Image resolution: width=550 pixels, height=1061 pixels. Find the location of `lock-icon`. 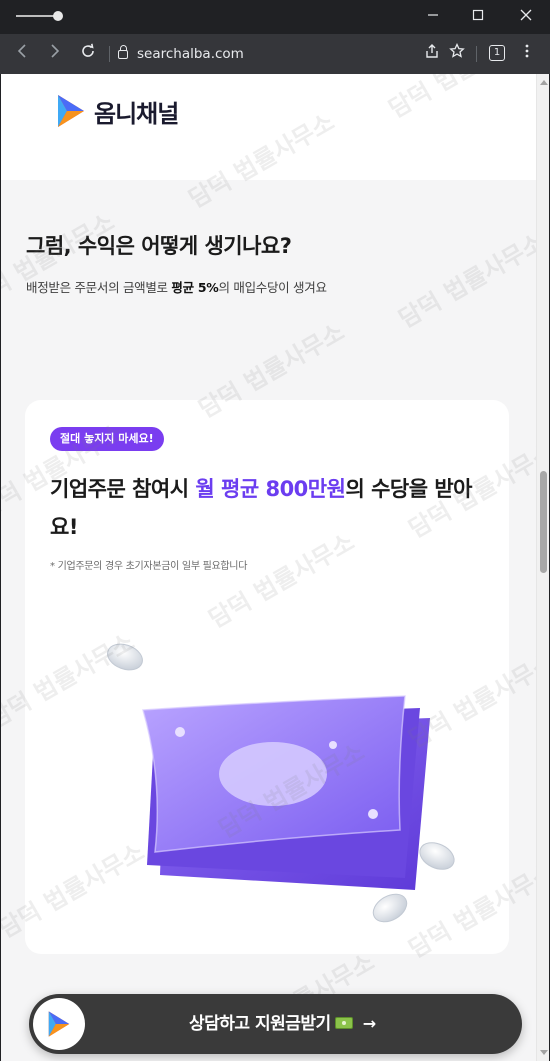

lock-icon is located at coordinates (123, 52).